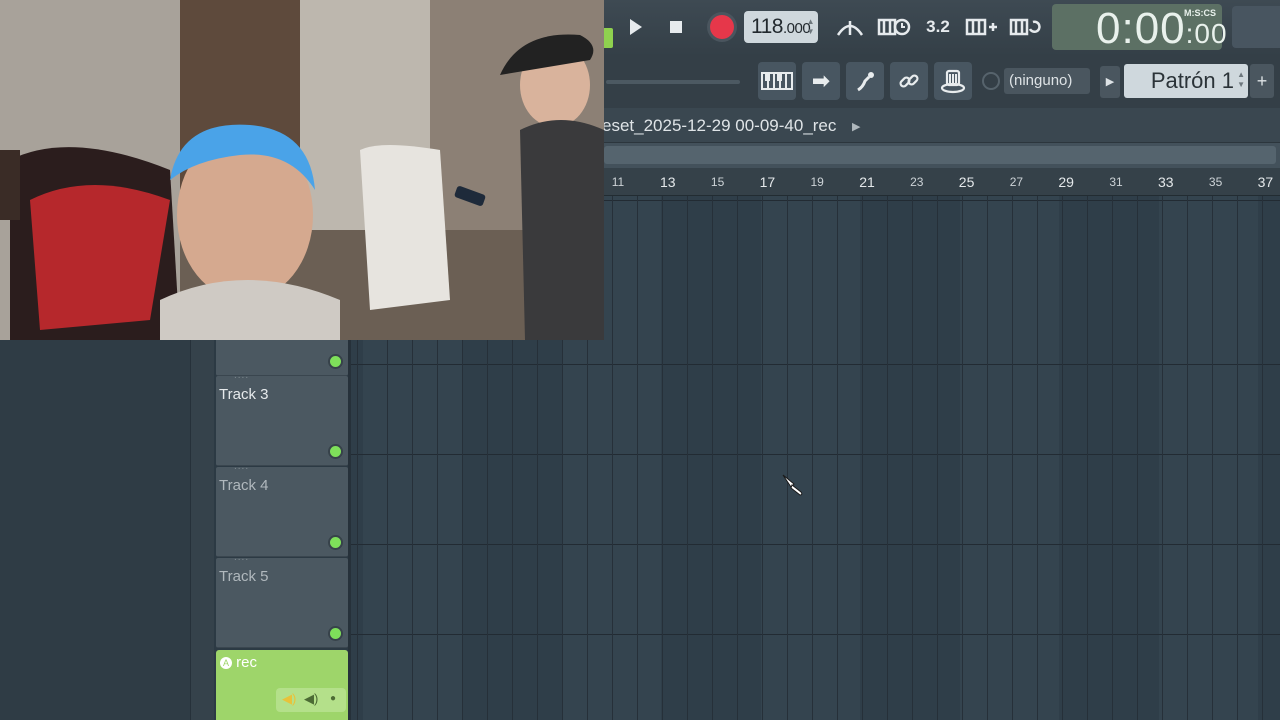  What do you see at coordinates (767, 182) in the screenshot?
I see `ruler-bar-number: 17` at bounding box center [767, 182].